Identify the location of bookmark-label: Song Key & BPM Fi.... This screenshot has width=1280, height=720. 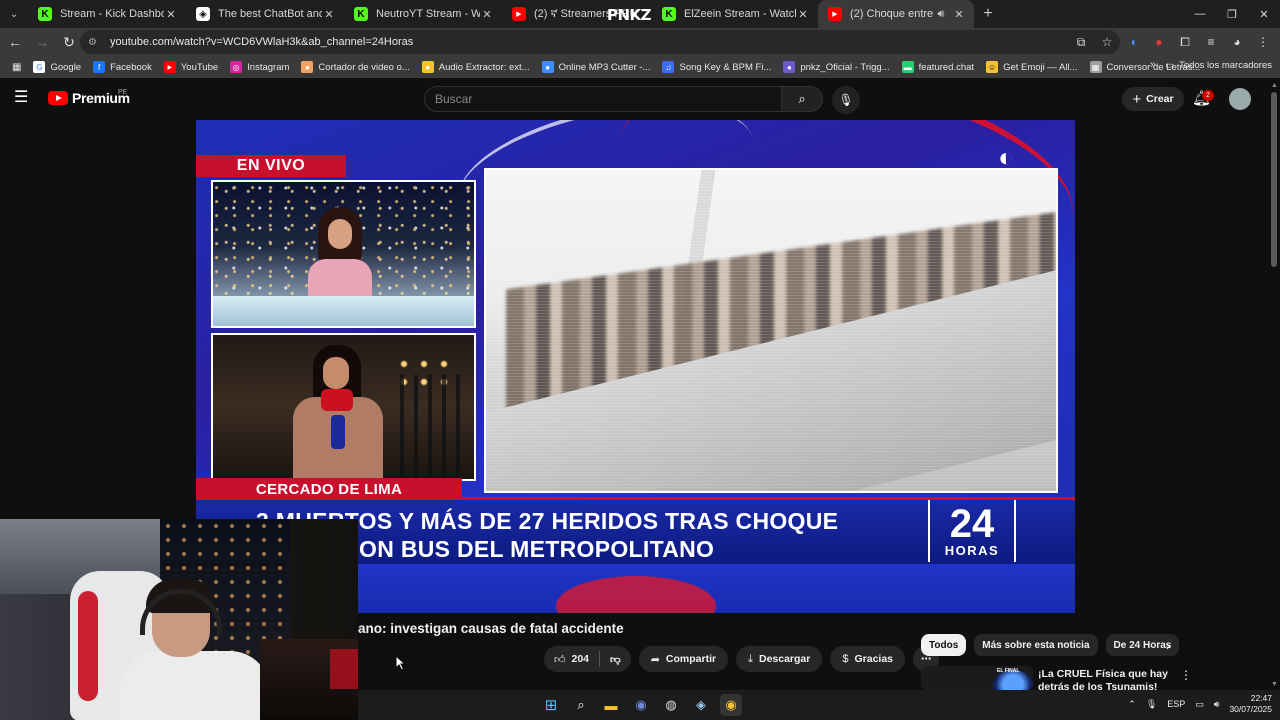
(725, 67).